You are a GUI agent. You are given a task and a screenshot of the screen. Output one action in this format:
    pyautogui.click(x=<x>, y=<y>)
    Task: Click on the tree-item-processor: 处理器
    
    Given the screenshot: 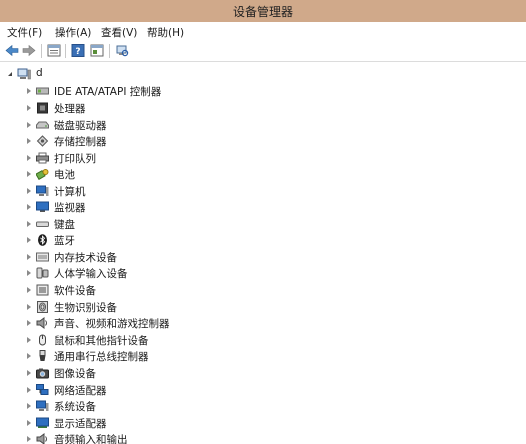 What is the action you would take?
    pyautogui.click(x=125, y=108)
    